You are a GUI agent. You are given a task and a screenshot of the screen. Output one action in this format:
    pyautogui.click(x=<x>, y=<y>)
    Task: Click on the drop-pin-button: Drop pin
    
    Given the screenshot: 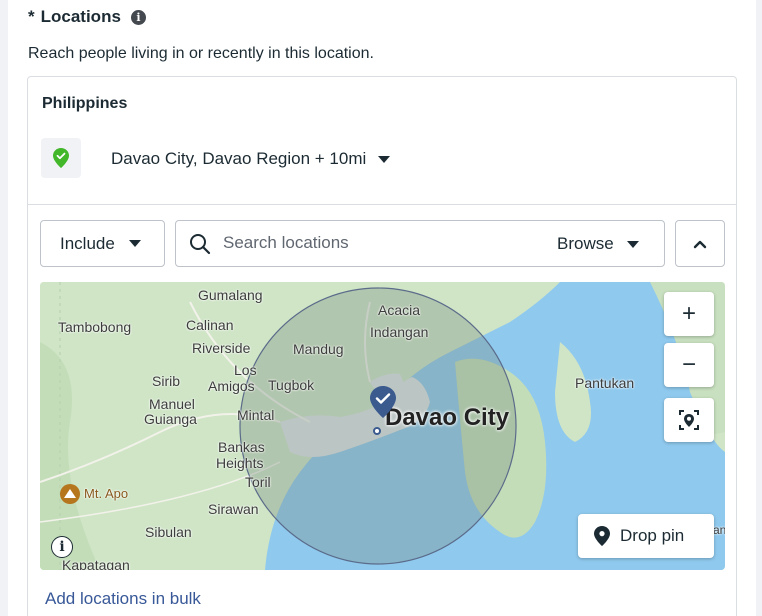 What is the action you would take?
    pyautogui.click(x=646, y=536)
    